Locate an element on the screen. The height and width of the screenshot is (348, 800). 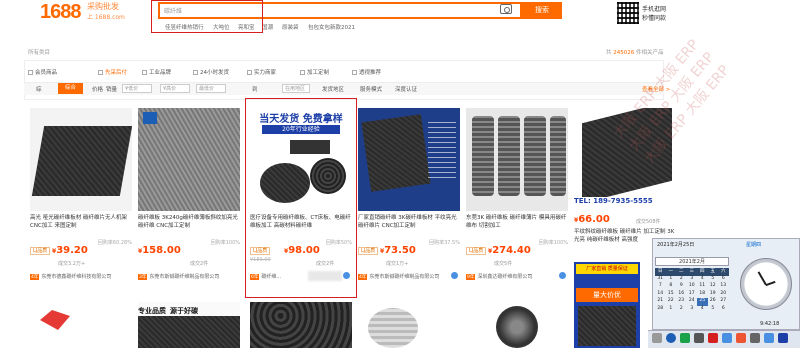
hot-keyword: 原装袋 is located at coordinates (290, 27).